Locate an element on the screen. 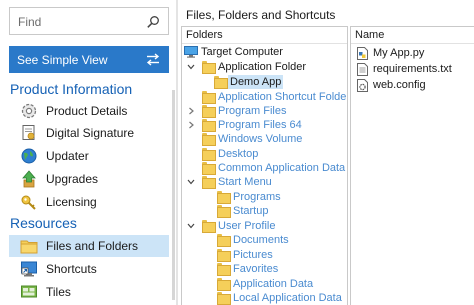 This screenshot has width=474, height=305. folders-header-label: Folders is located at coordinates (204, 35).